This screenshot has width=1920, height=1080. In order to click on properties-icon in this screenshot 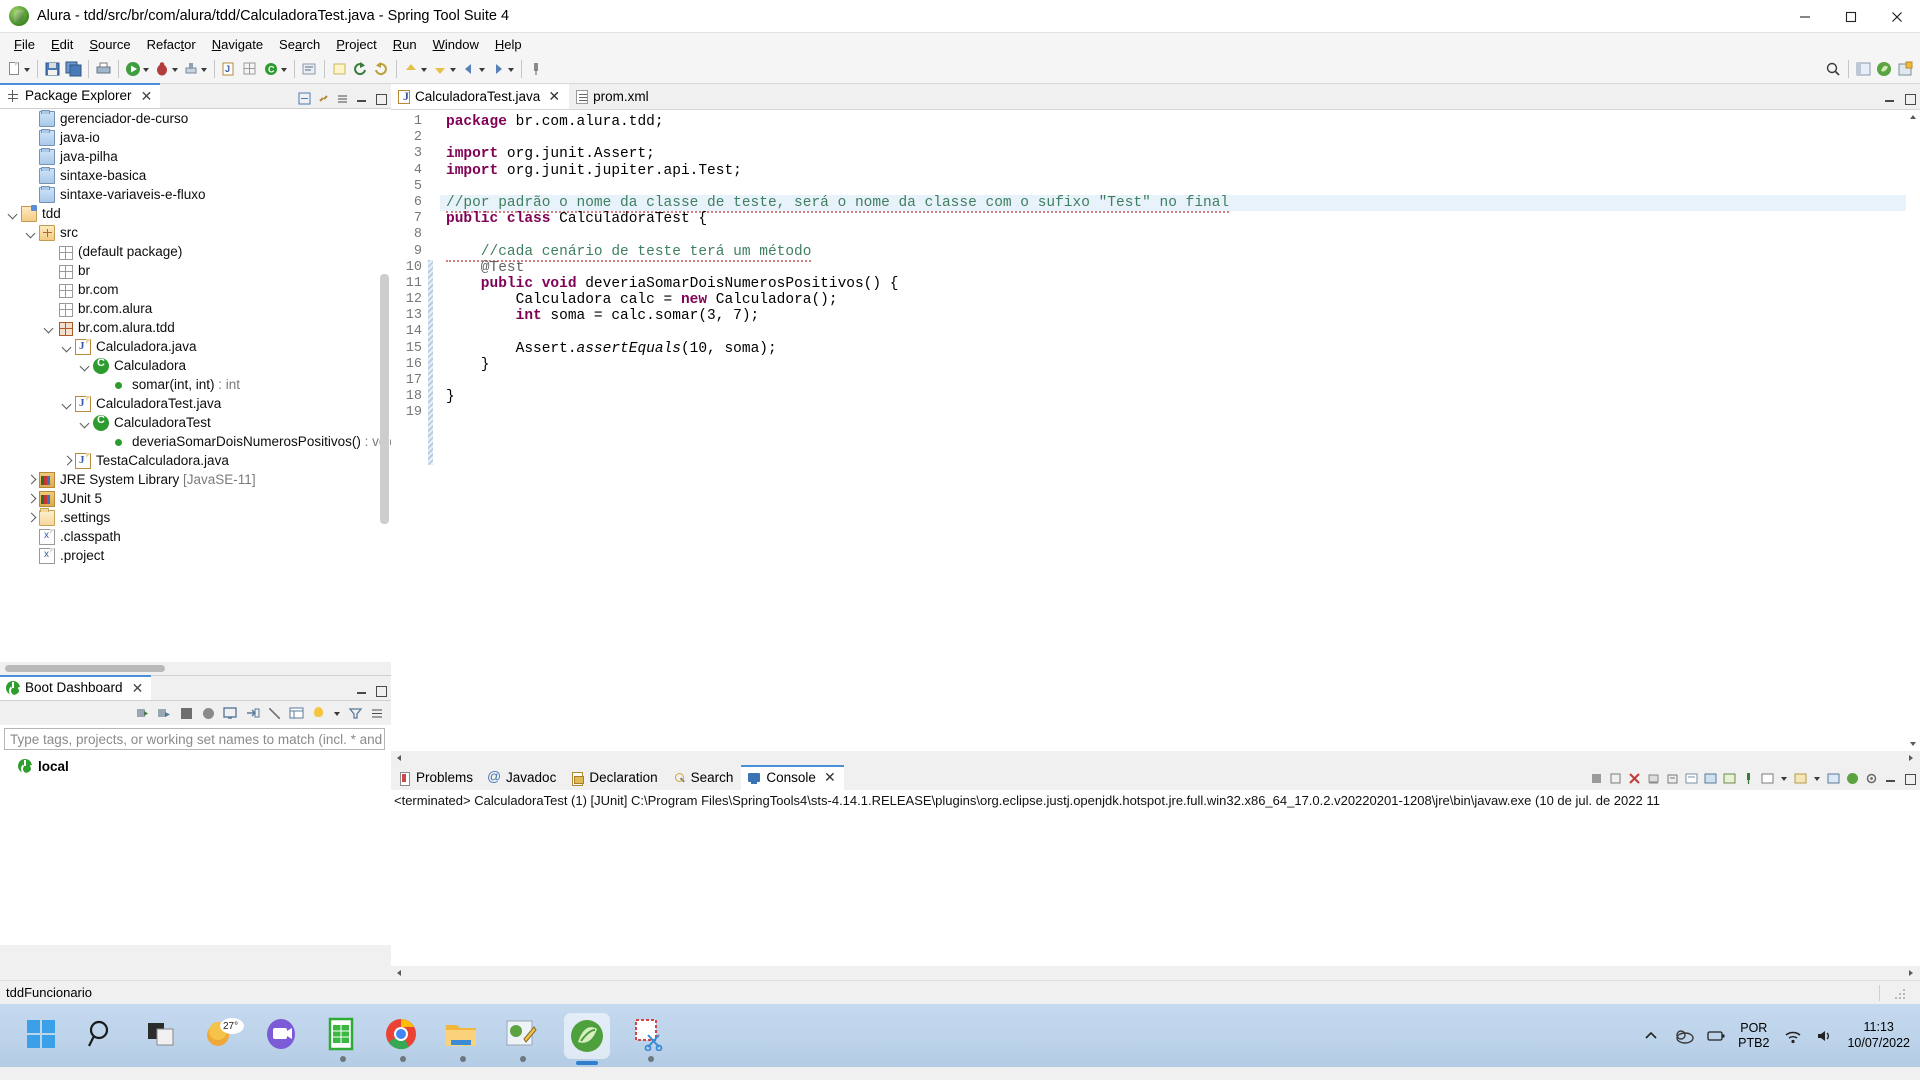, I will do `click(296, 713)`.